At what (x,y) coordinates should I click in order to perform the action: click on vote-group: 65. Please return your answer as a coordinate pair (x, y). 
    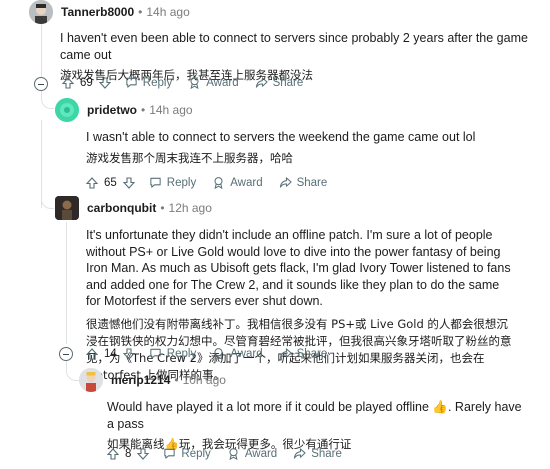
    Looking at the image, I should click on (110, 183).